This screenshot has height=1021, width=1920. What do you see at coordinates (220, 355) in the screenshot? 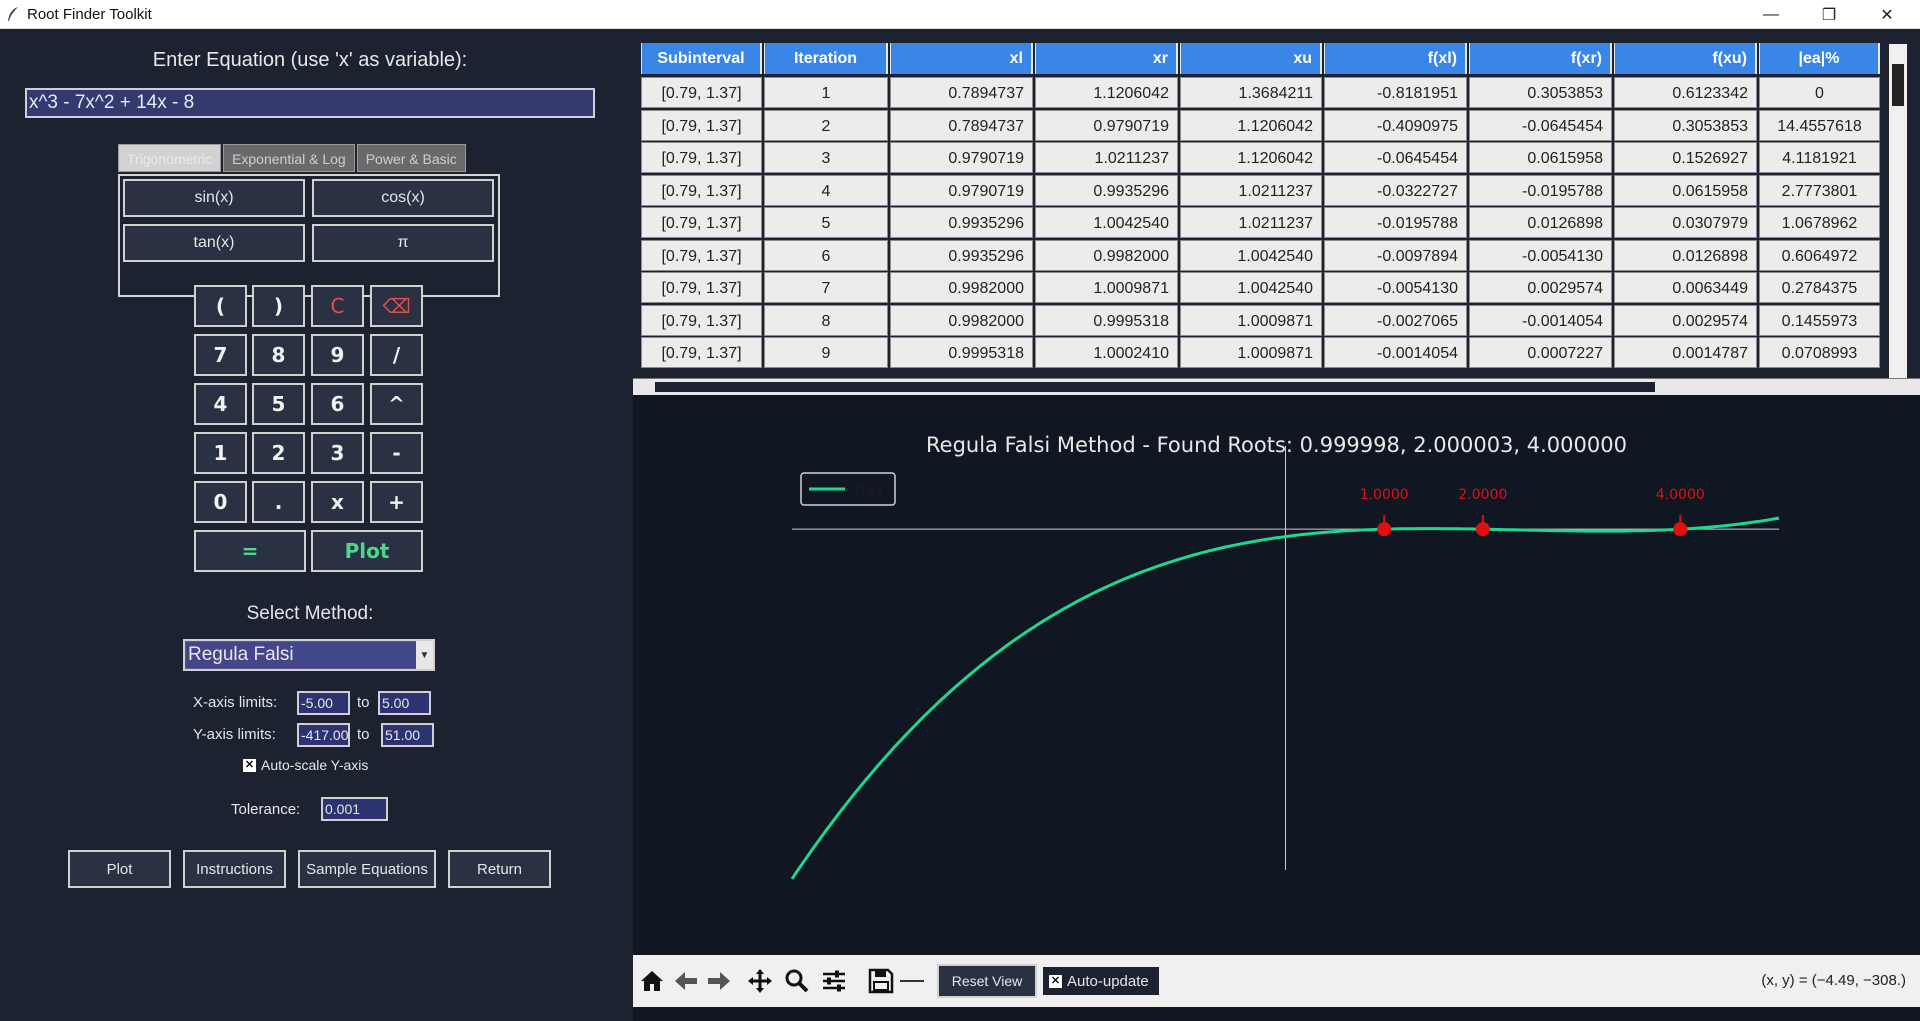
I see `key-7: 7` at bounding box center [220, 355].